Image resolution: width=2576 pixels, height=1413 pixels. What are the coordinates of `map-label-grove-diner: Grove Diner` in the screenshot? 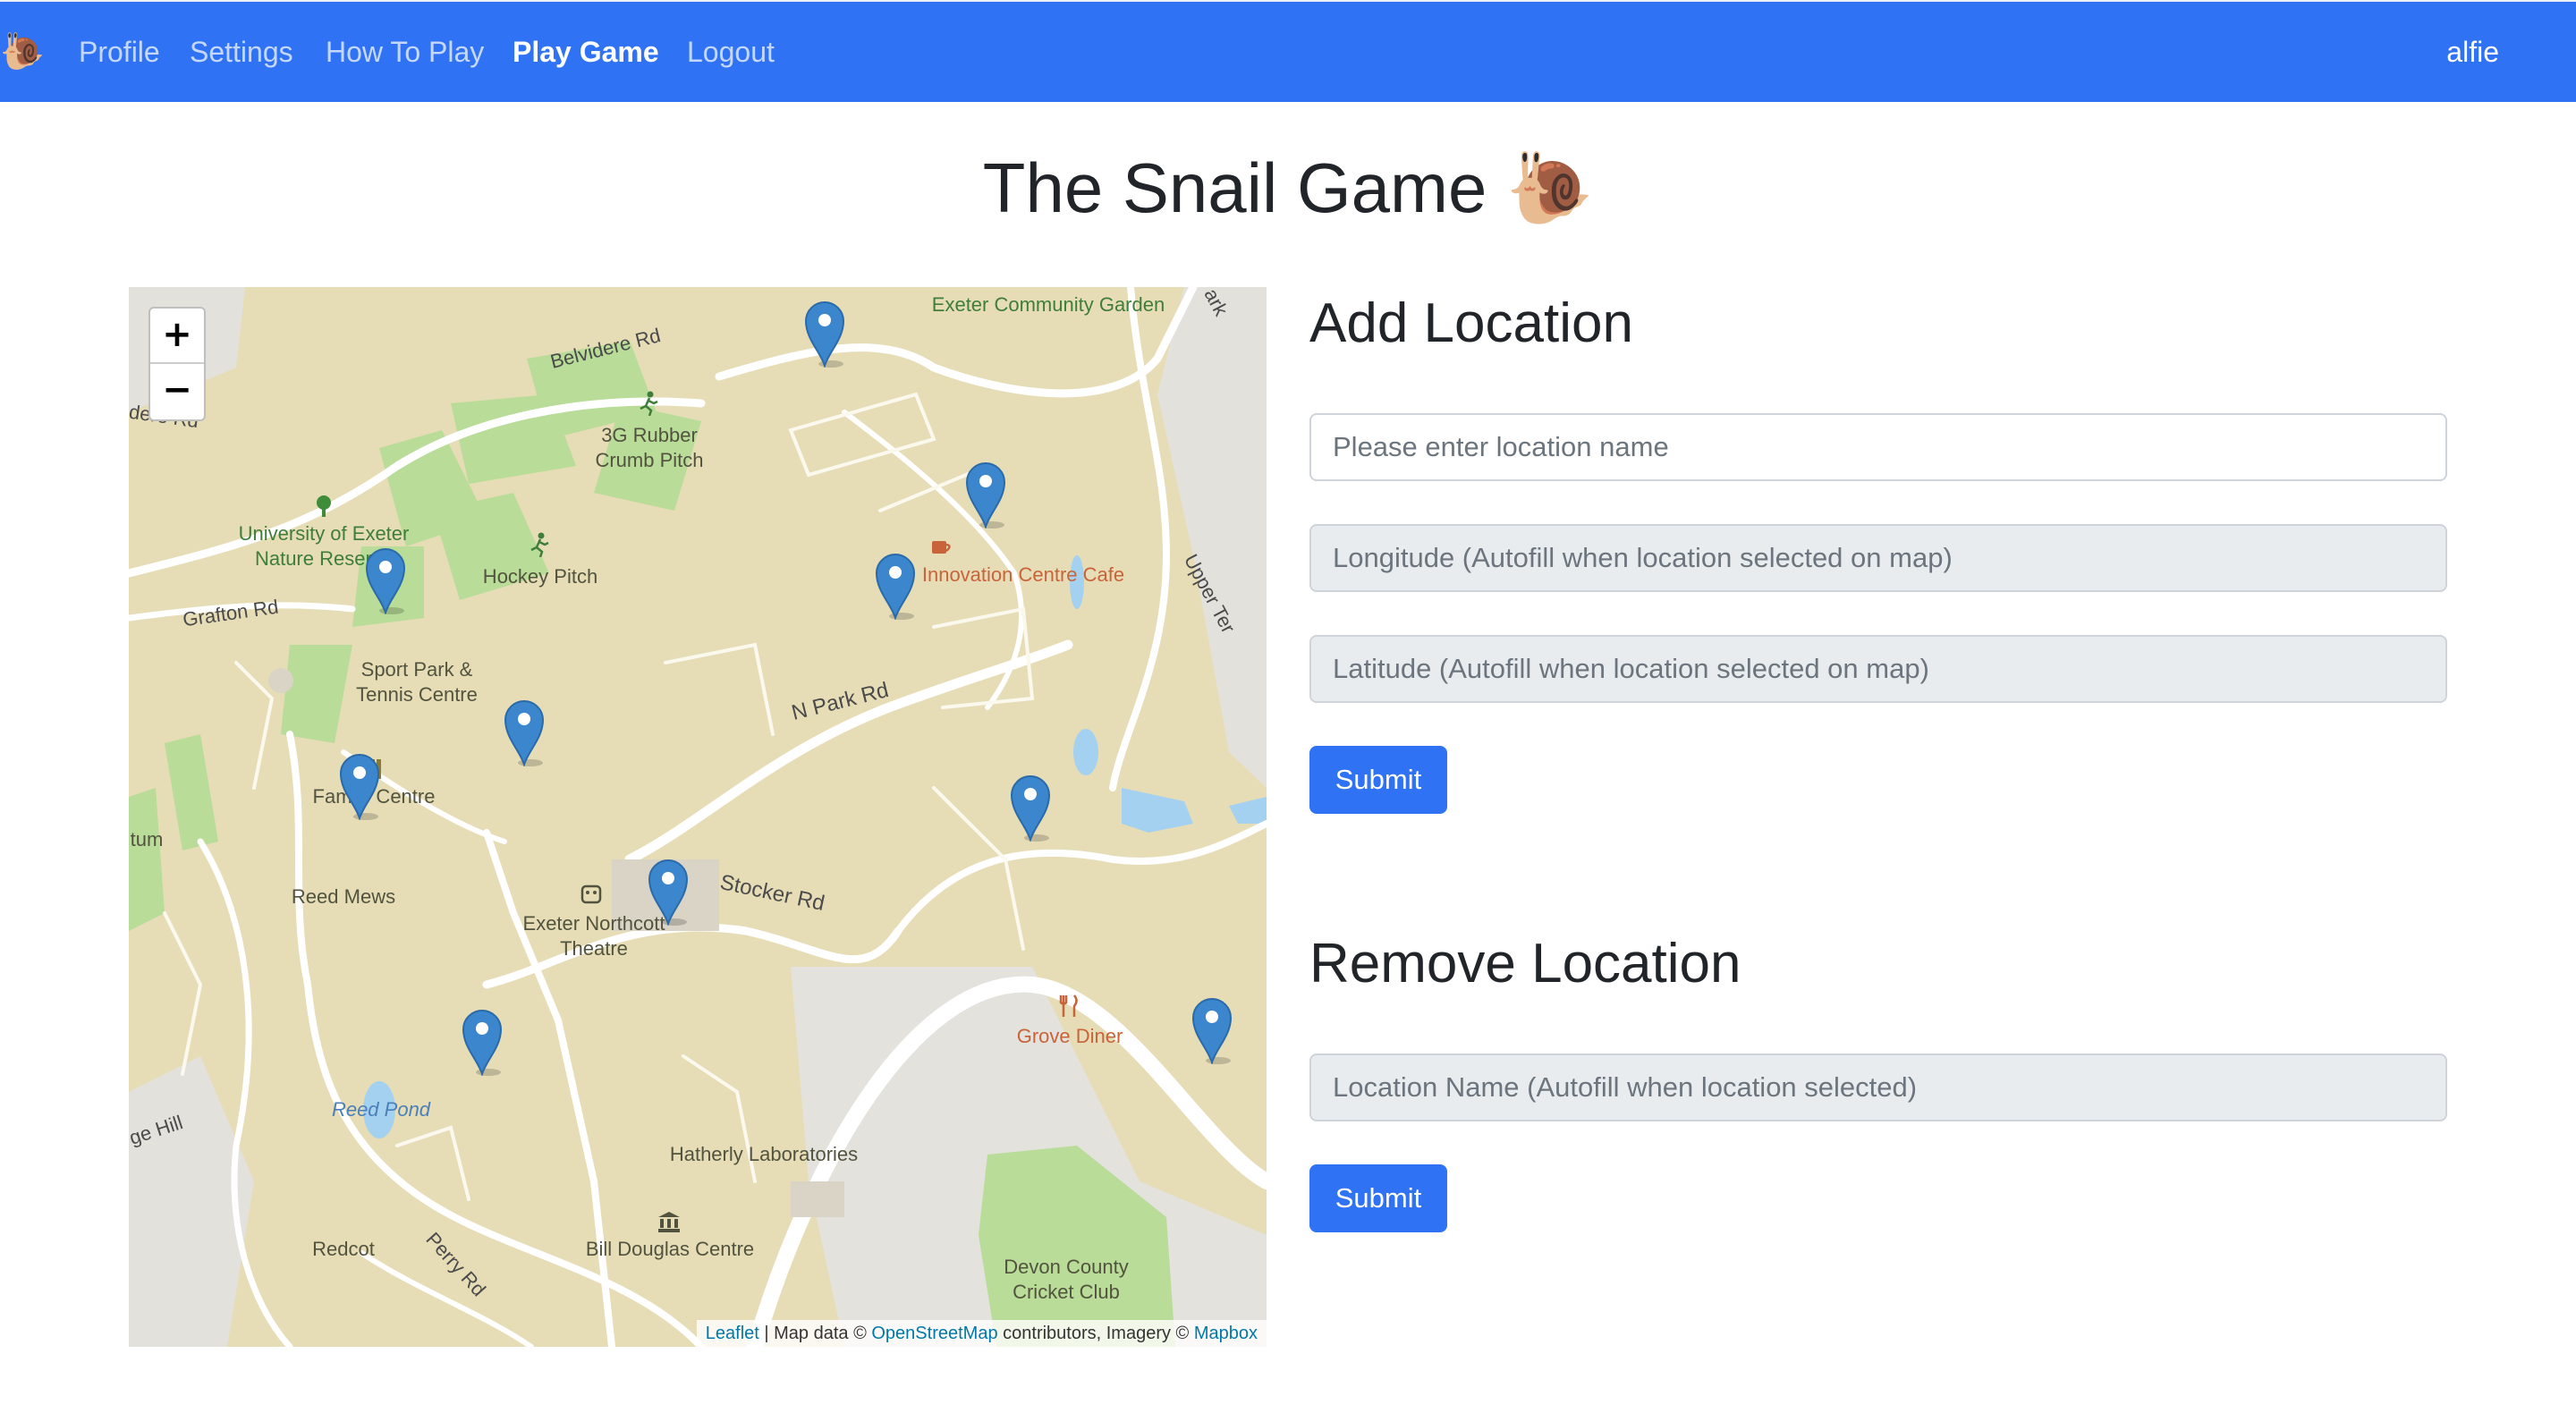 It's located at (1069, 1036).